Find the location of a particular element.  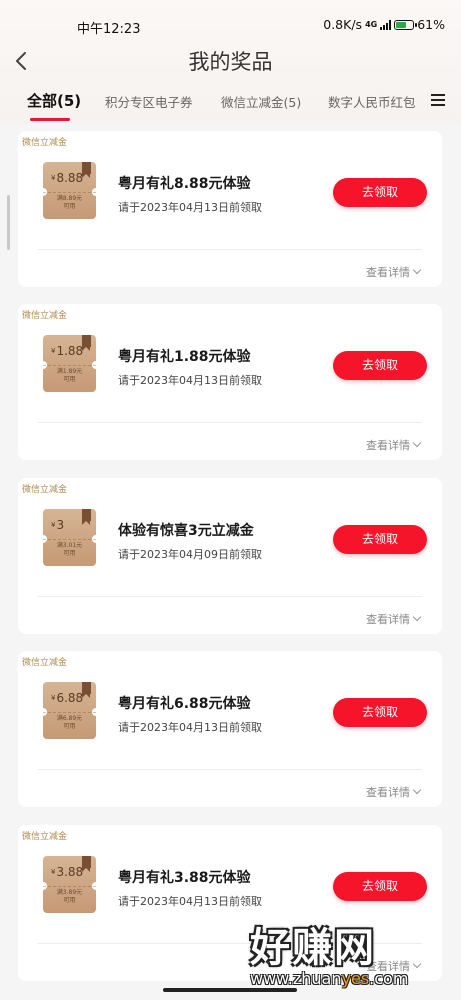

tab-digital-rmb: 数字人民币红包 is located at coordinates (372, 101).